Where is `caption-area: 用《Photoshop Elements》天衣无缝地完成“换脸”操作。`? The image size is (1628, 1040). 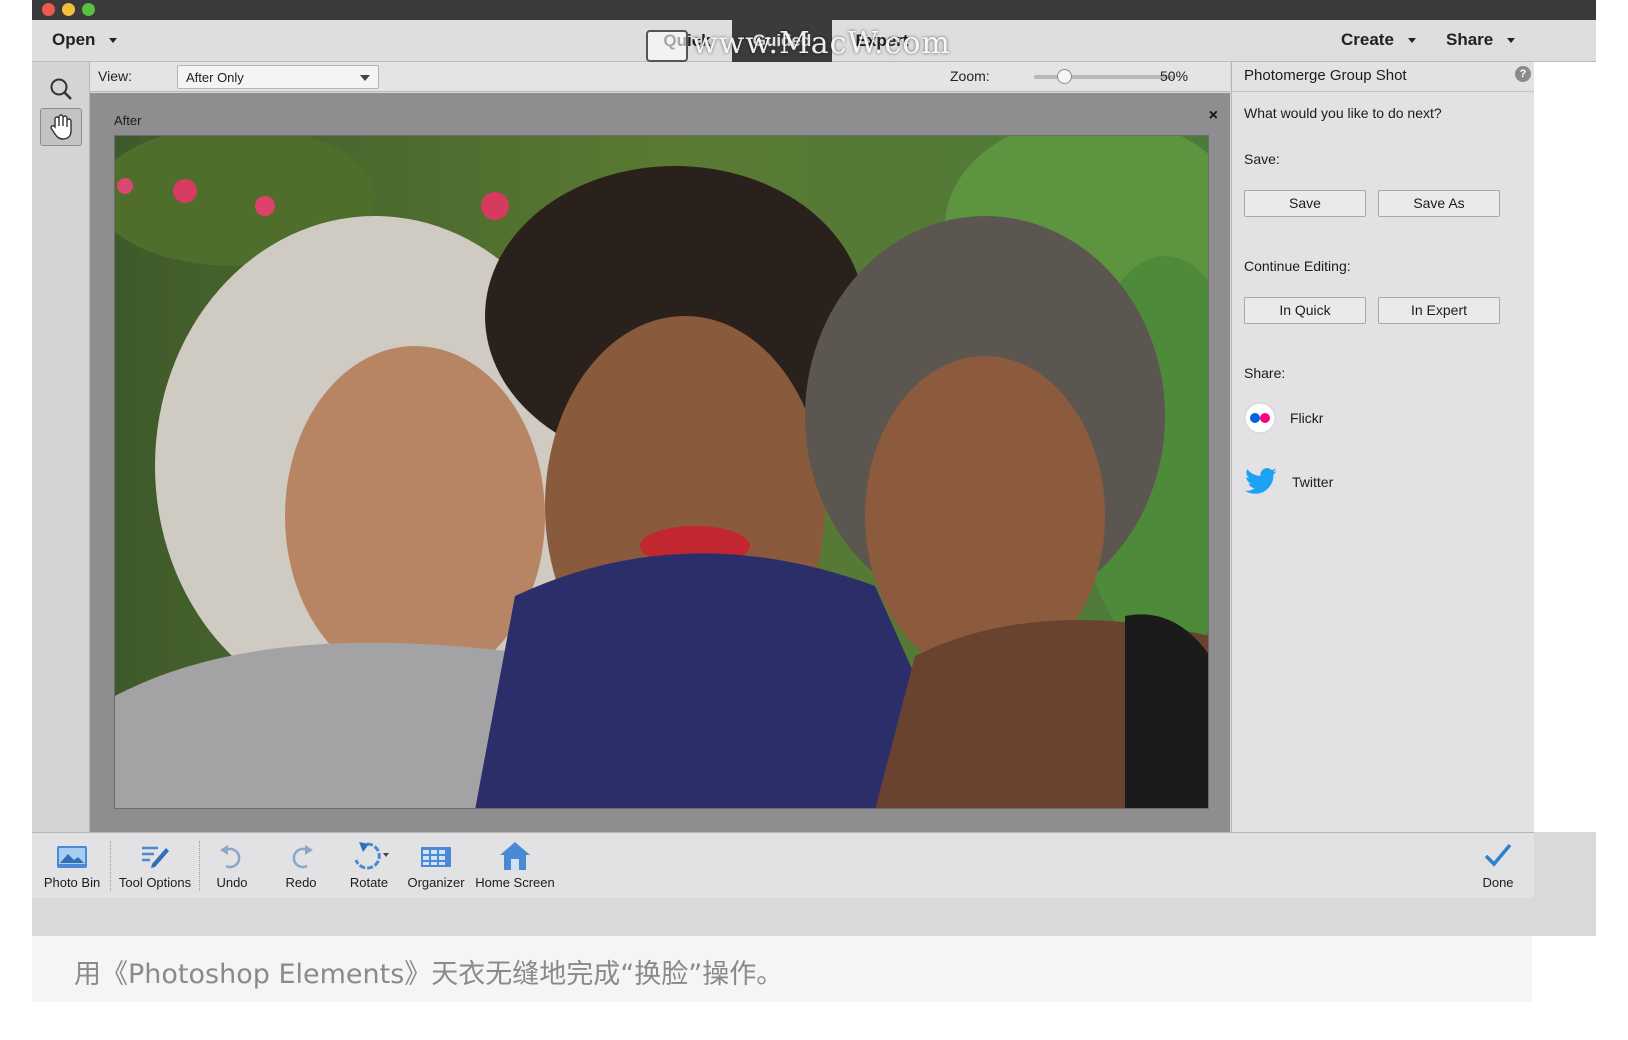 caption-area: 用《Photoshop Elements》天衣无缝地完成“换脸”操作。 is located at coordinates (782, 969).